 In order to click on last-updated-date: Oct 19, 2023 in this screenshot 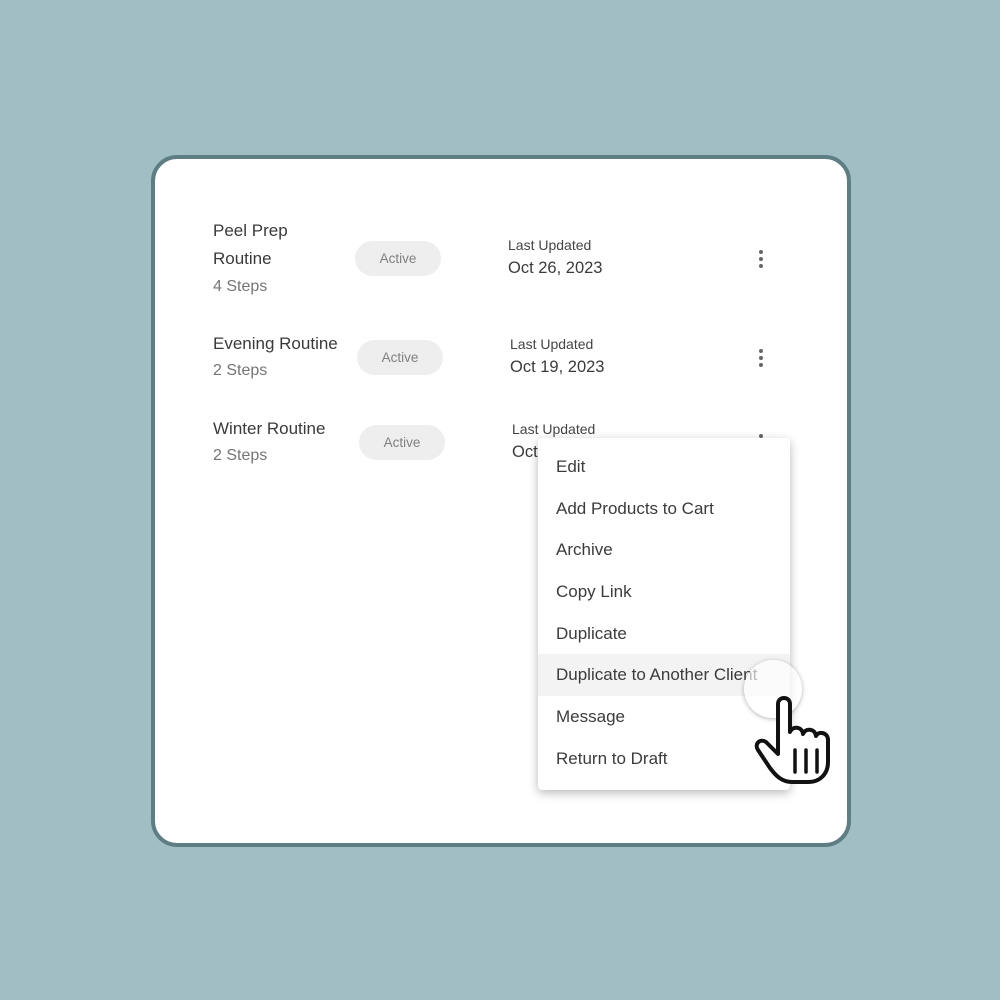, I will do `click(557, 367)`.